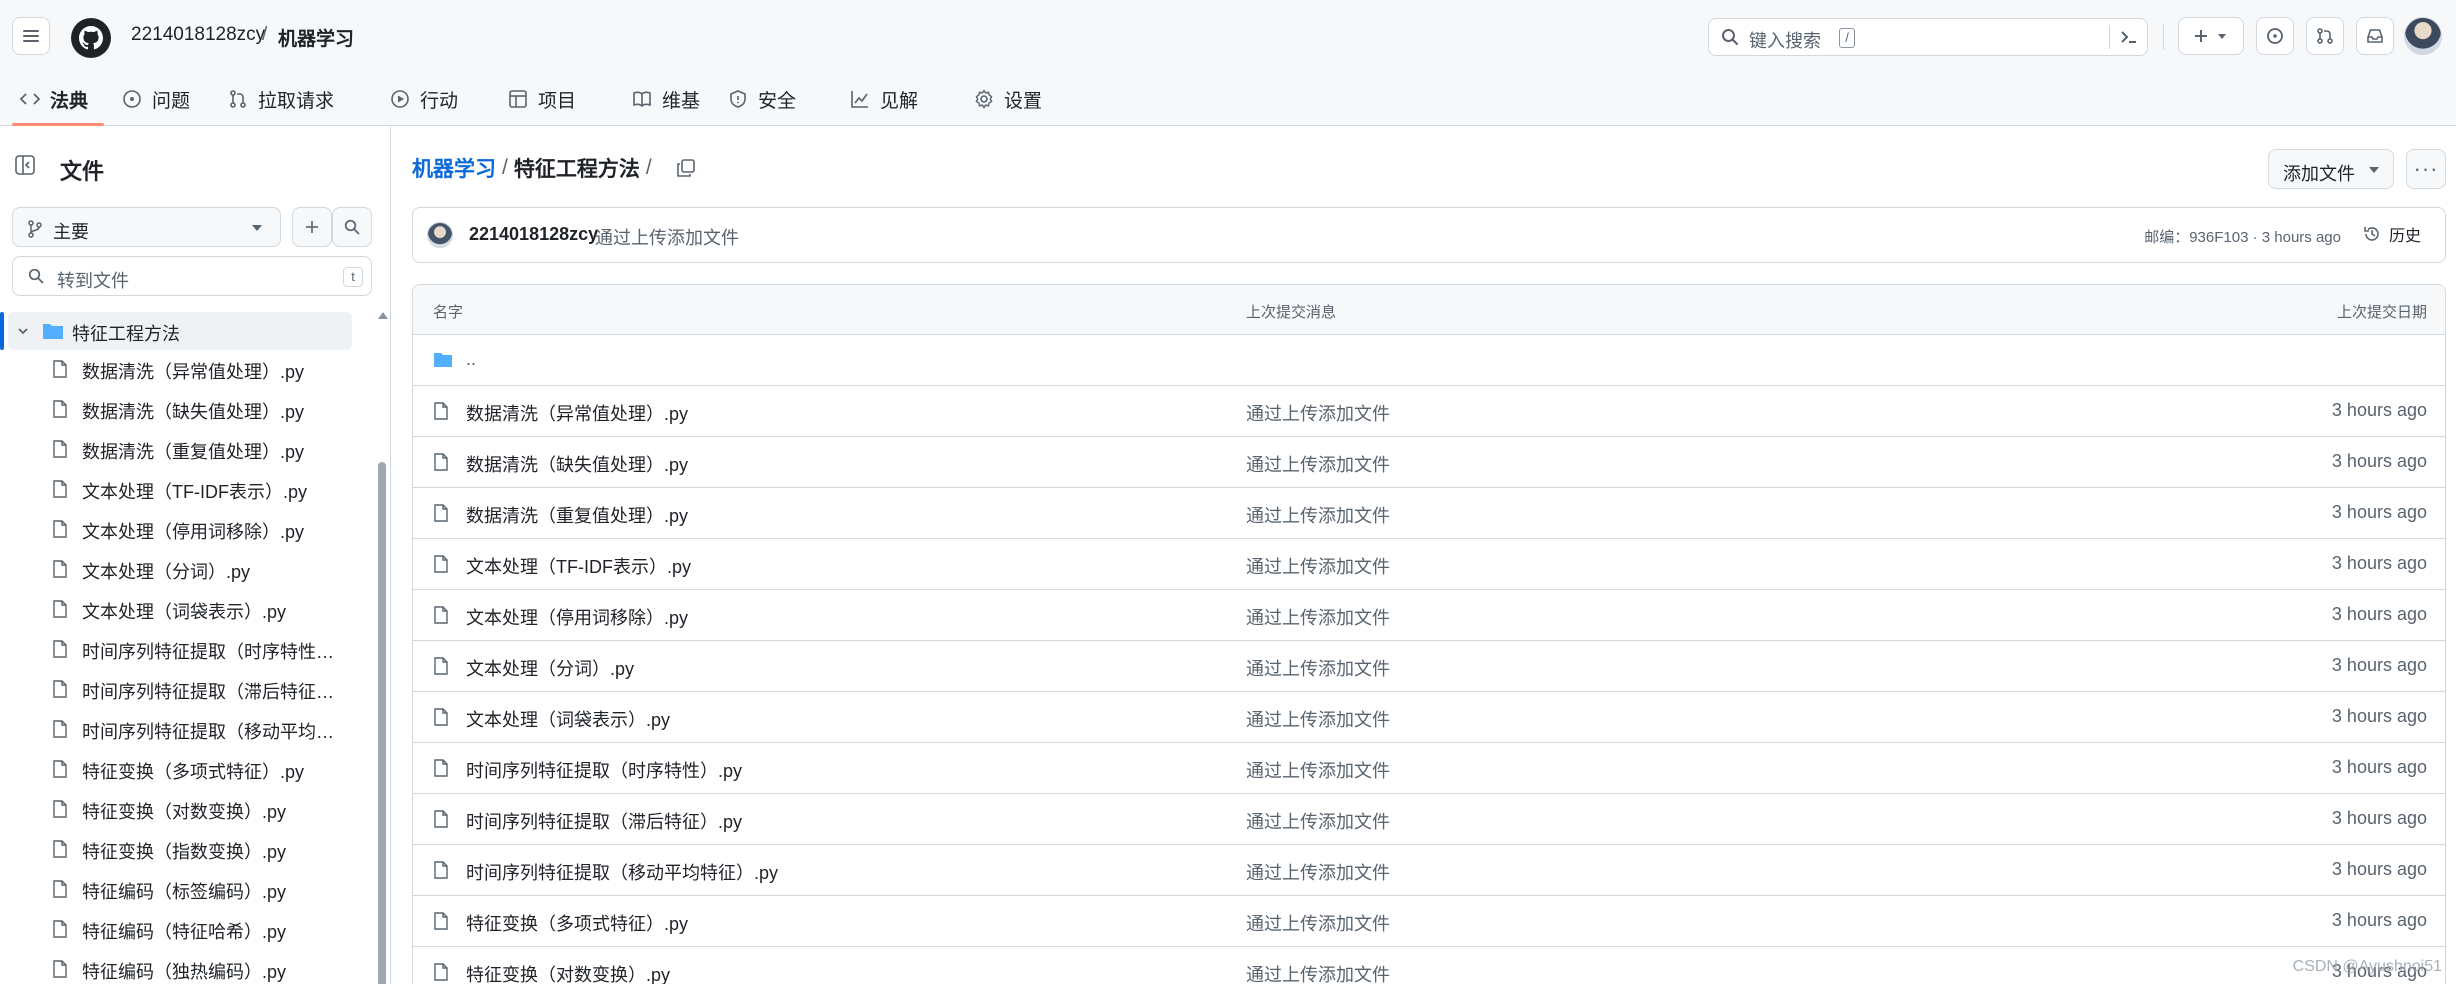 The height and width of the screenshot is (984, 2456). What do you see at coordinates (1429, 564) in the screenshot?
I see `table-row: 文本处理（TF-IDF表示）.py 通过上传添加文件 3 hours ago` at bounding box center [1429, 564].